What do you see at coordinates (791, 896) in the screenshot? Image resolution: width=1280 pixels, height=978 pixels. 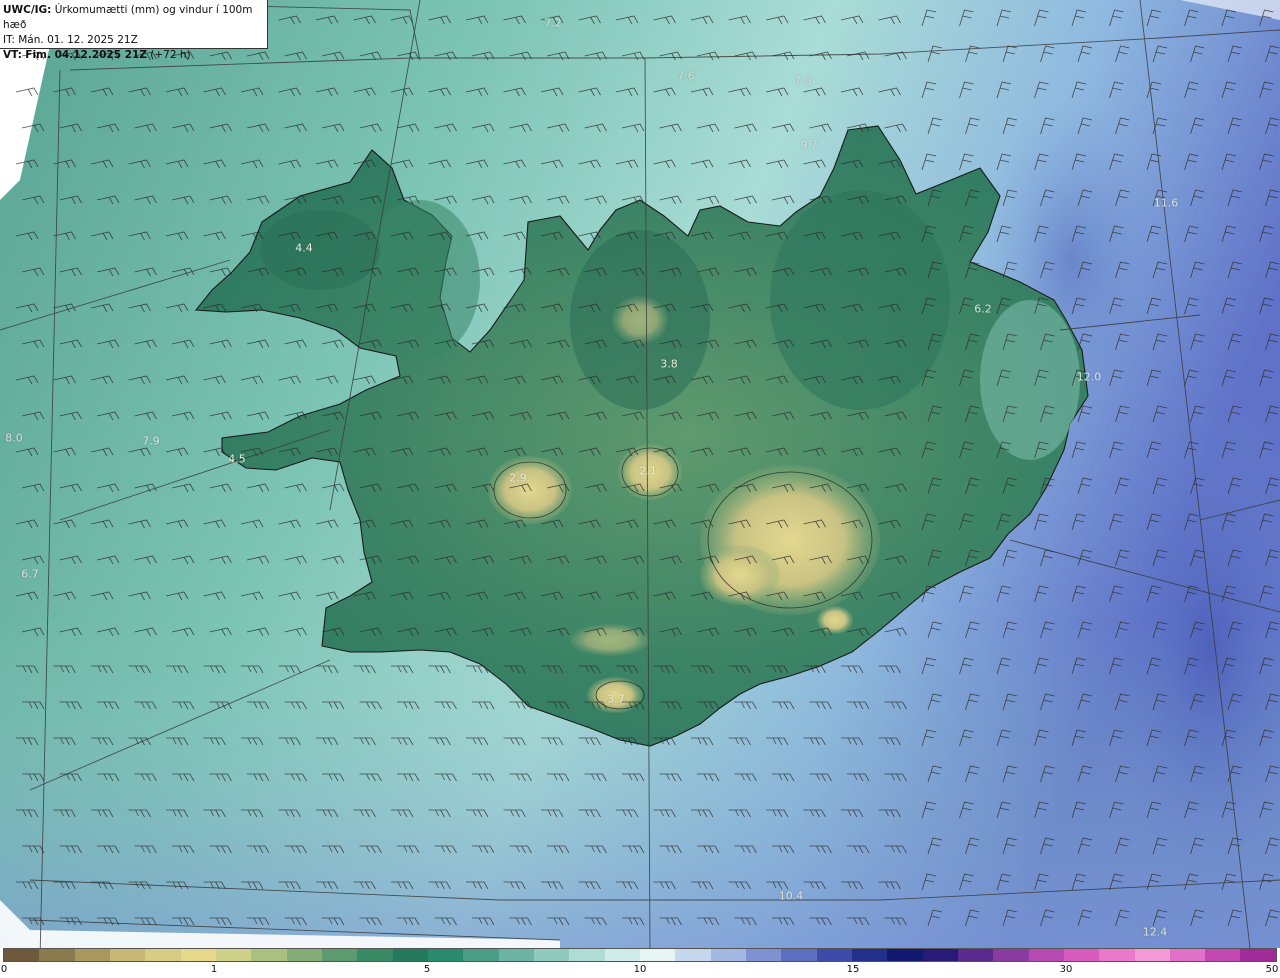 I see `map-value-label: 10.4` at bounding box center [791, 896].